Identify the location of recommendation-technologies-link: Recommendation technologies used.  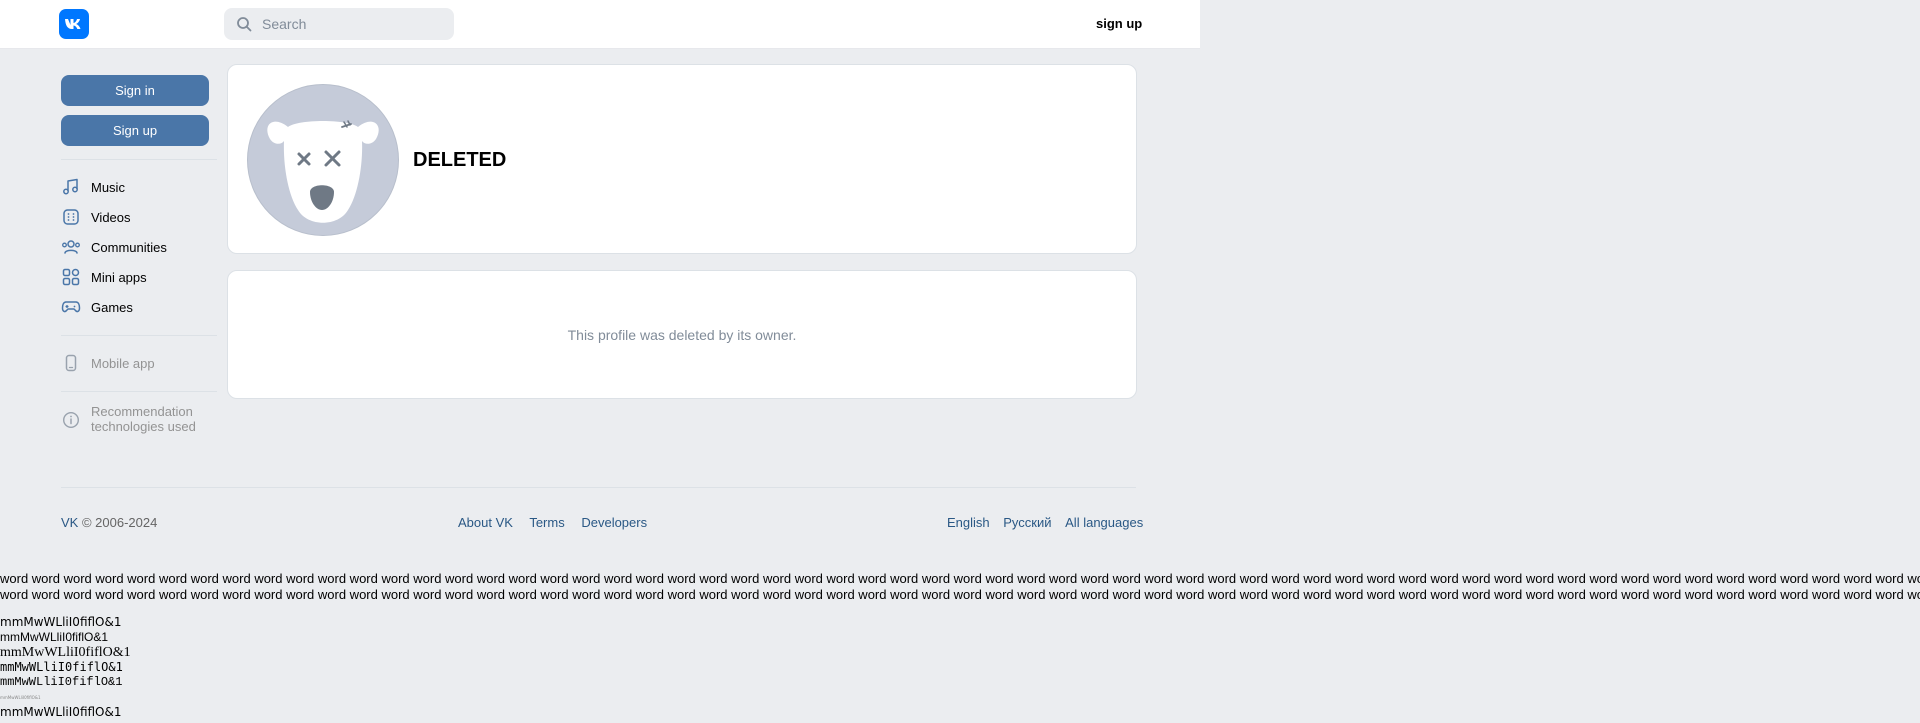
(139, 419).